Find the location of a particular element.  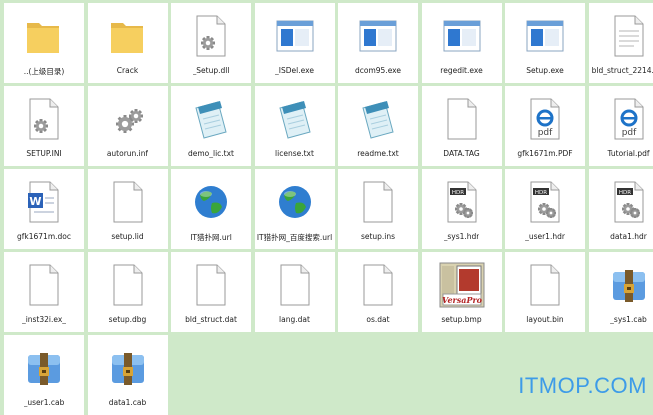

file-name: lang.dat is located at coordinates (294, 319).